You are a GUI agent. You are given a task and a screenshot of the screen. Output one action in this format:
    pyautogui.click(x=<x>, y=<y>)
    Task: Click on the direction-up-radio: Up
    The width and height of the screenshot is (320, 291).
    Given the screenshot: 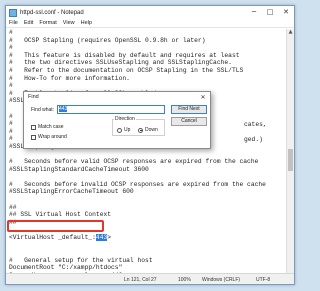 What is the action you would take?
    pyautogui.click(x=123, y=130)
    